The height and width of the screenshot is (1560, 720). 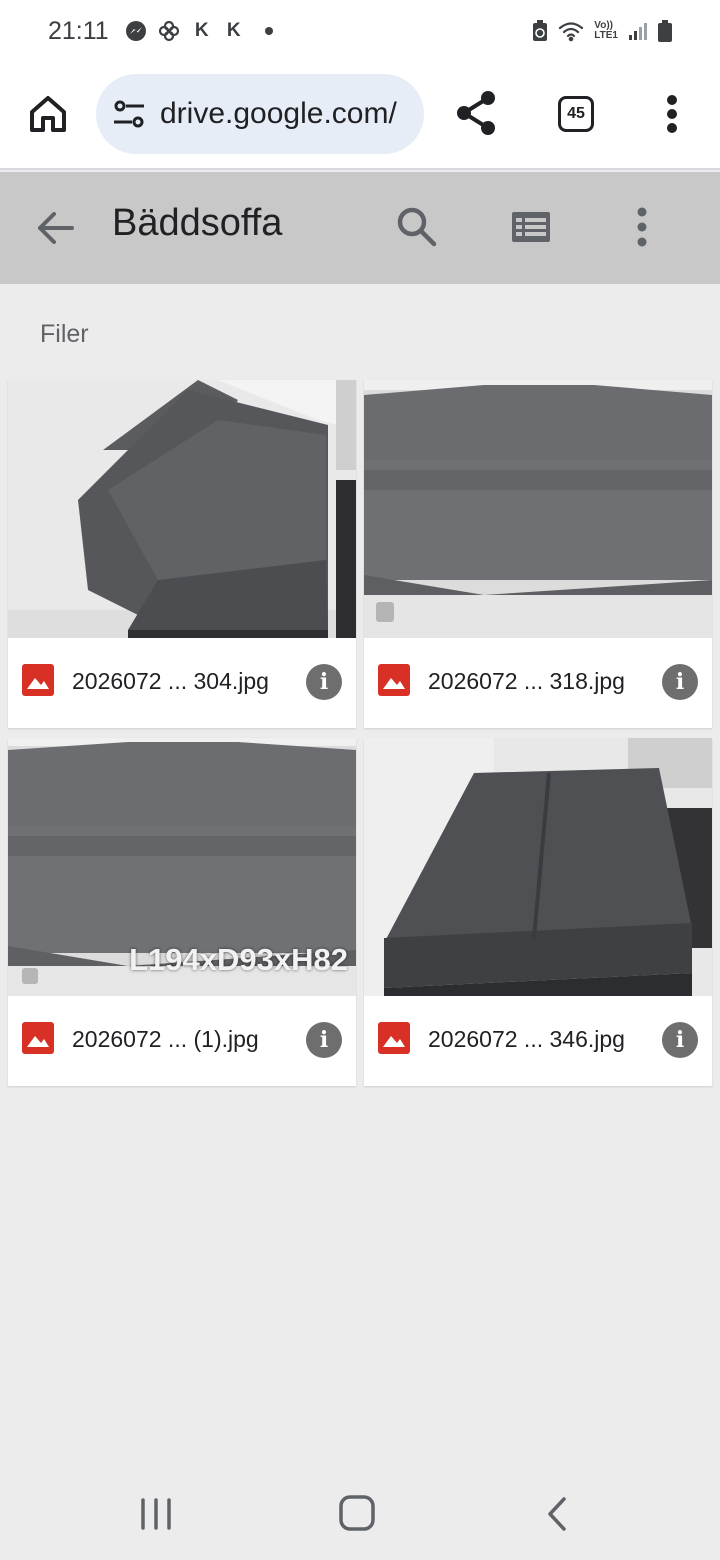 I want to click on browser-home-button, so click(x=48, y=114).